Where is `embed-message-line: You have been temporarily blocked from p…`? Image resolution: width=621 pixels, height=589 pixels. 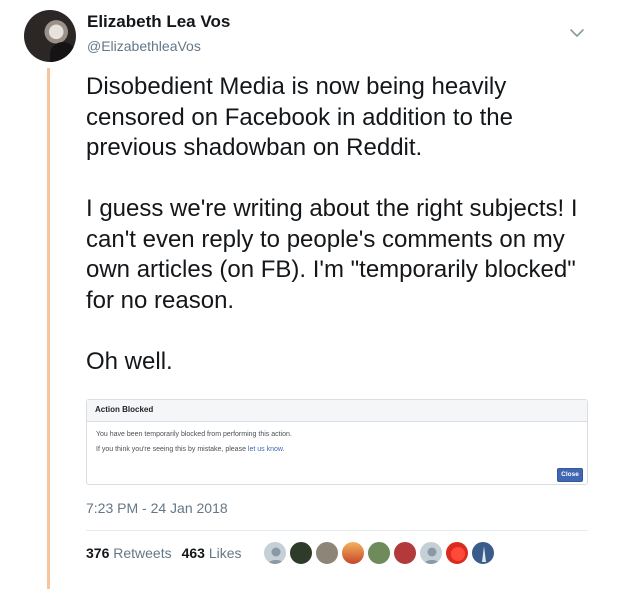
embed-message-line: You have been temporarily blocked from p… is located at coordinates (194, 434).